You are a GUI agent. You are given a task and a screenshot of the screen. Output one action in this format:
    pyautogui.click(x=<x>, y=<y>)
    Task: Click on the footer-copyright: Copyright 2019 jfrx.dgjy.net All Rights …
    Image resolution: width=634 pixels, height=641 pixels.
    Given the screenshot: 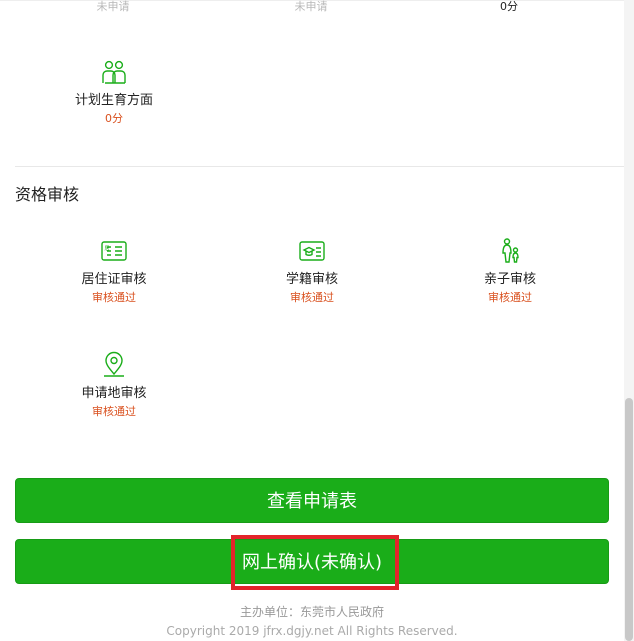 What is the action you would take?
    pyautogui.click(x=312, y=631)
    